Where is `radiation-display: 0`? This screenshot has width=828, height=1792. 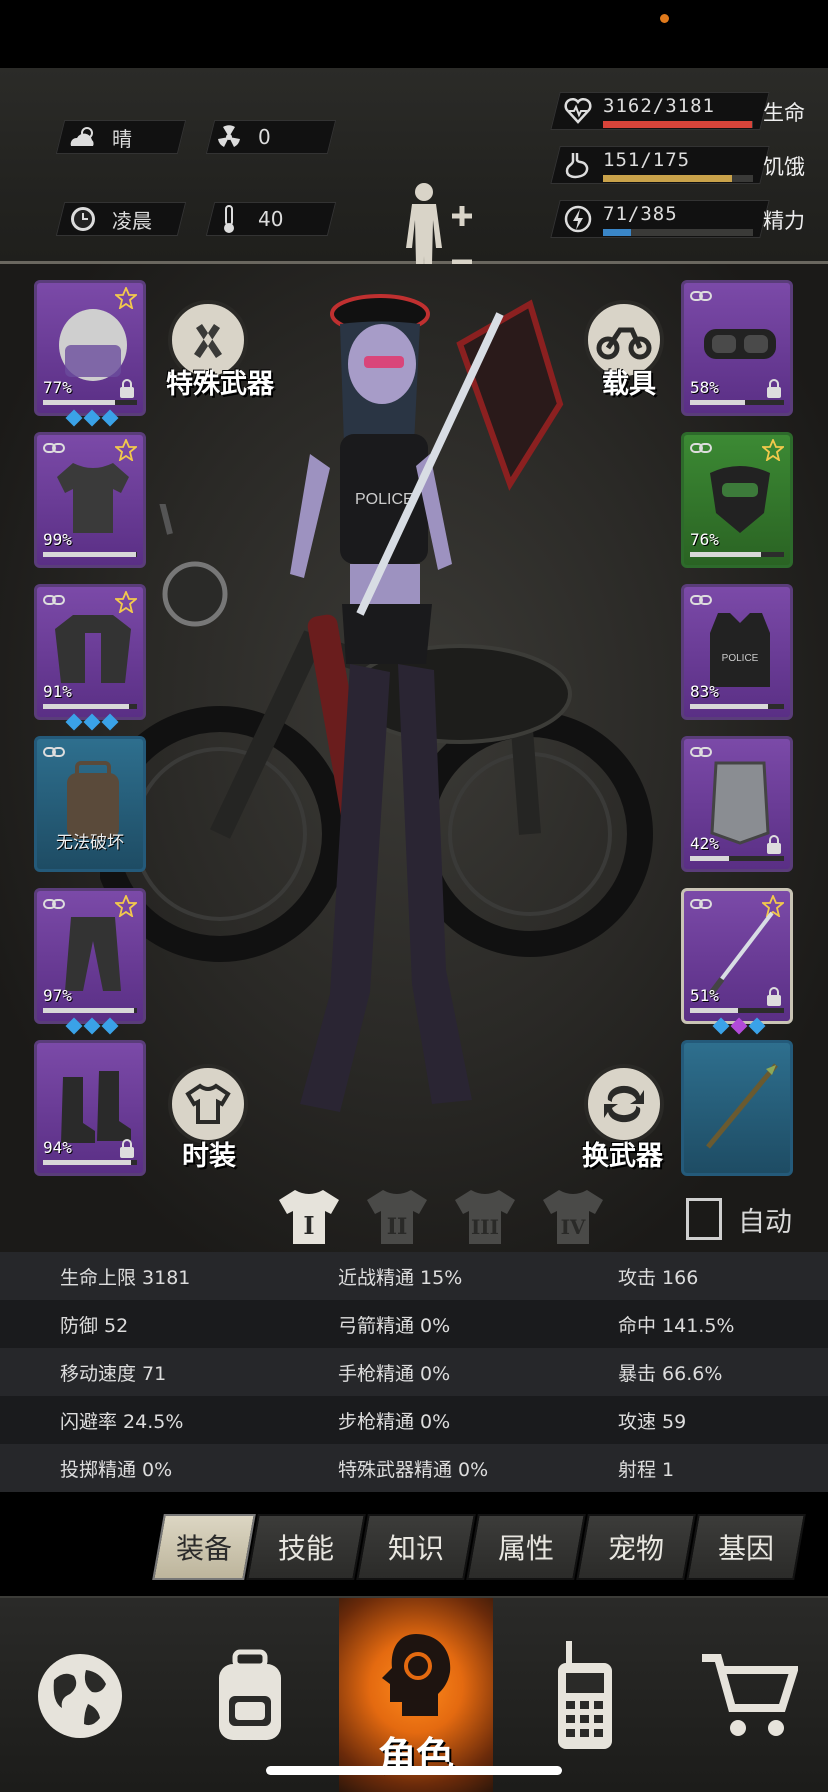
radiation-display: 0 is located at coordinates (241, 137).